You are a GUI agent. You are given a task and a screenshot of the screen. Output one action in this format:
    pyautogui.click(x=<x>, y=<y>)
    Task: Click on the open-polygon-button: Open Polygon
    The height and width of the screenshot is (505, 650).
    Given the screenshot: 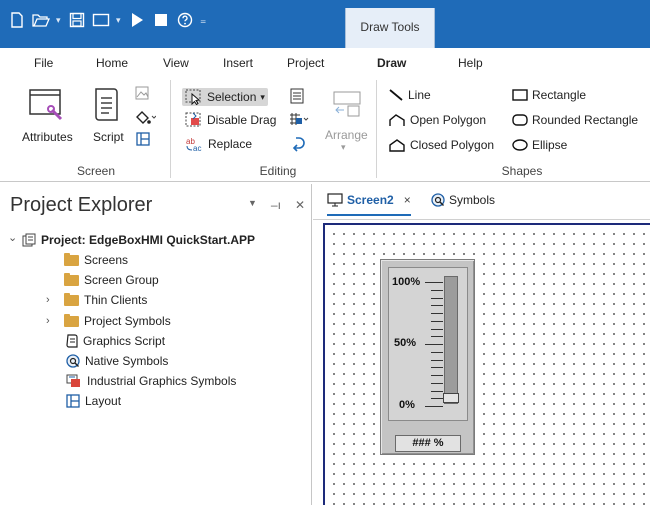 What is the action you would take?
    pyautogui.click(x=437, y=120)
    